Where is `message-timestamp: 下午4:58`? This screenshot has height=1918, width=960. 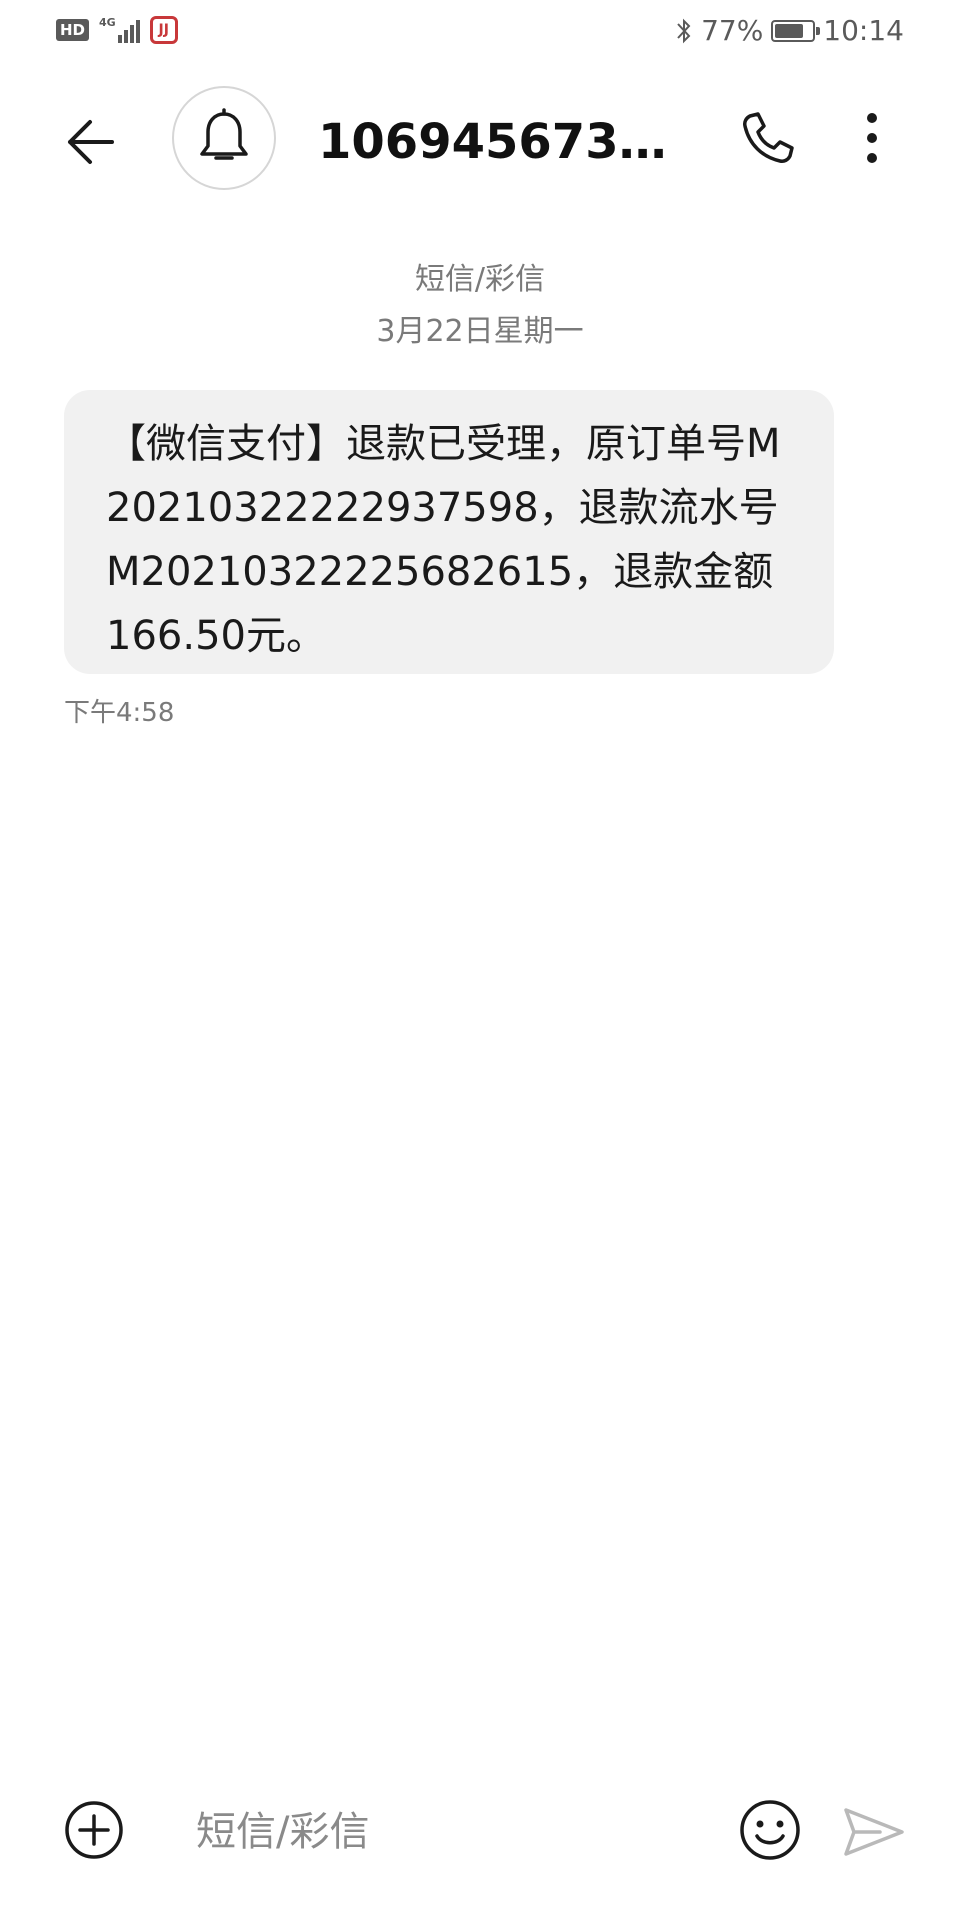
message-timestamp: 下午4:58 is located at coordinates (119, 713).